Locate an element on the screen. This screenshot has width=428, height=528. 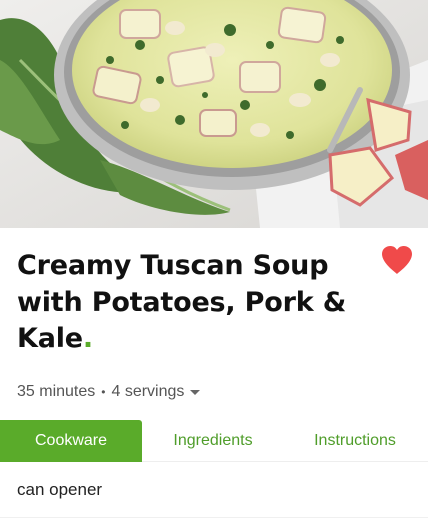
recipe-meta: 35 minutes • 4 servings is located at coordinates (109, 392).